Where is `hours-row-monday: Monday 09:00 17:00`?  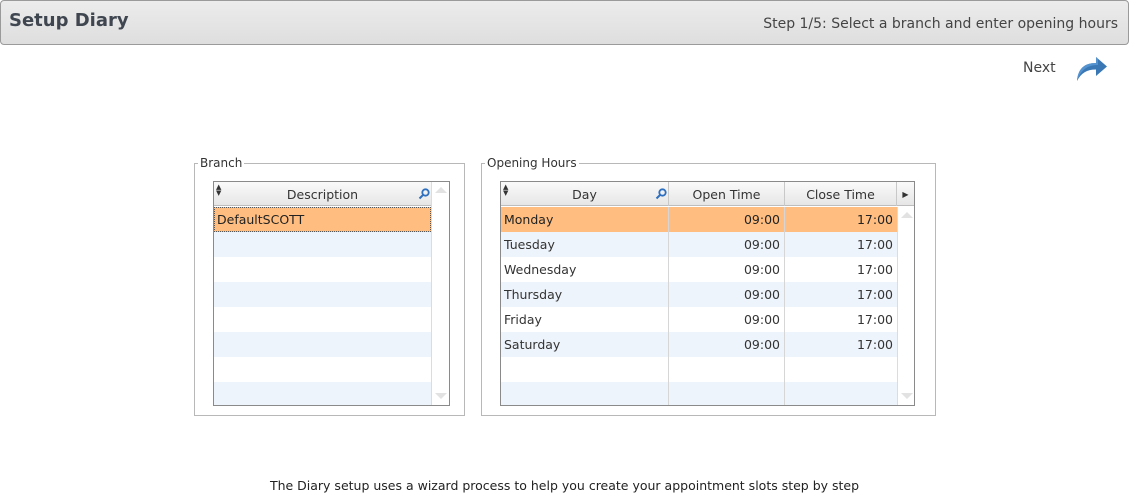
hours-row-monday: Monday 09:00 17:00 is located at coordinates (699, 219).